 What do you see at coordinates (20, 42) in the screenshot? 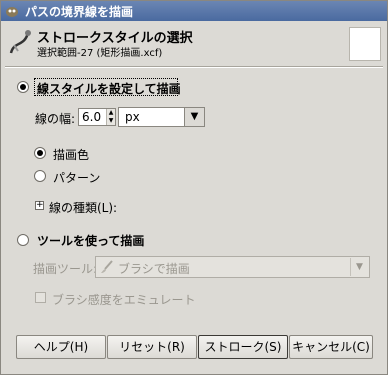
I see `stroke-path-icon` at bounding box center [20, 42].